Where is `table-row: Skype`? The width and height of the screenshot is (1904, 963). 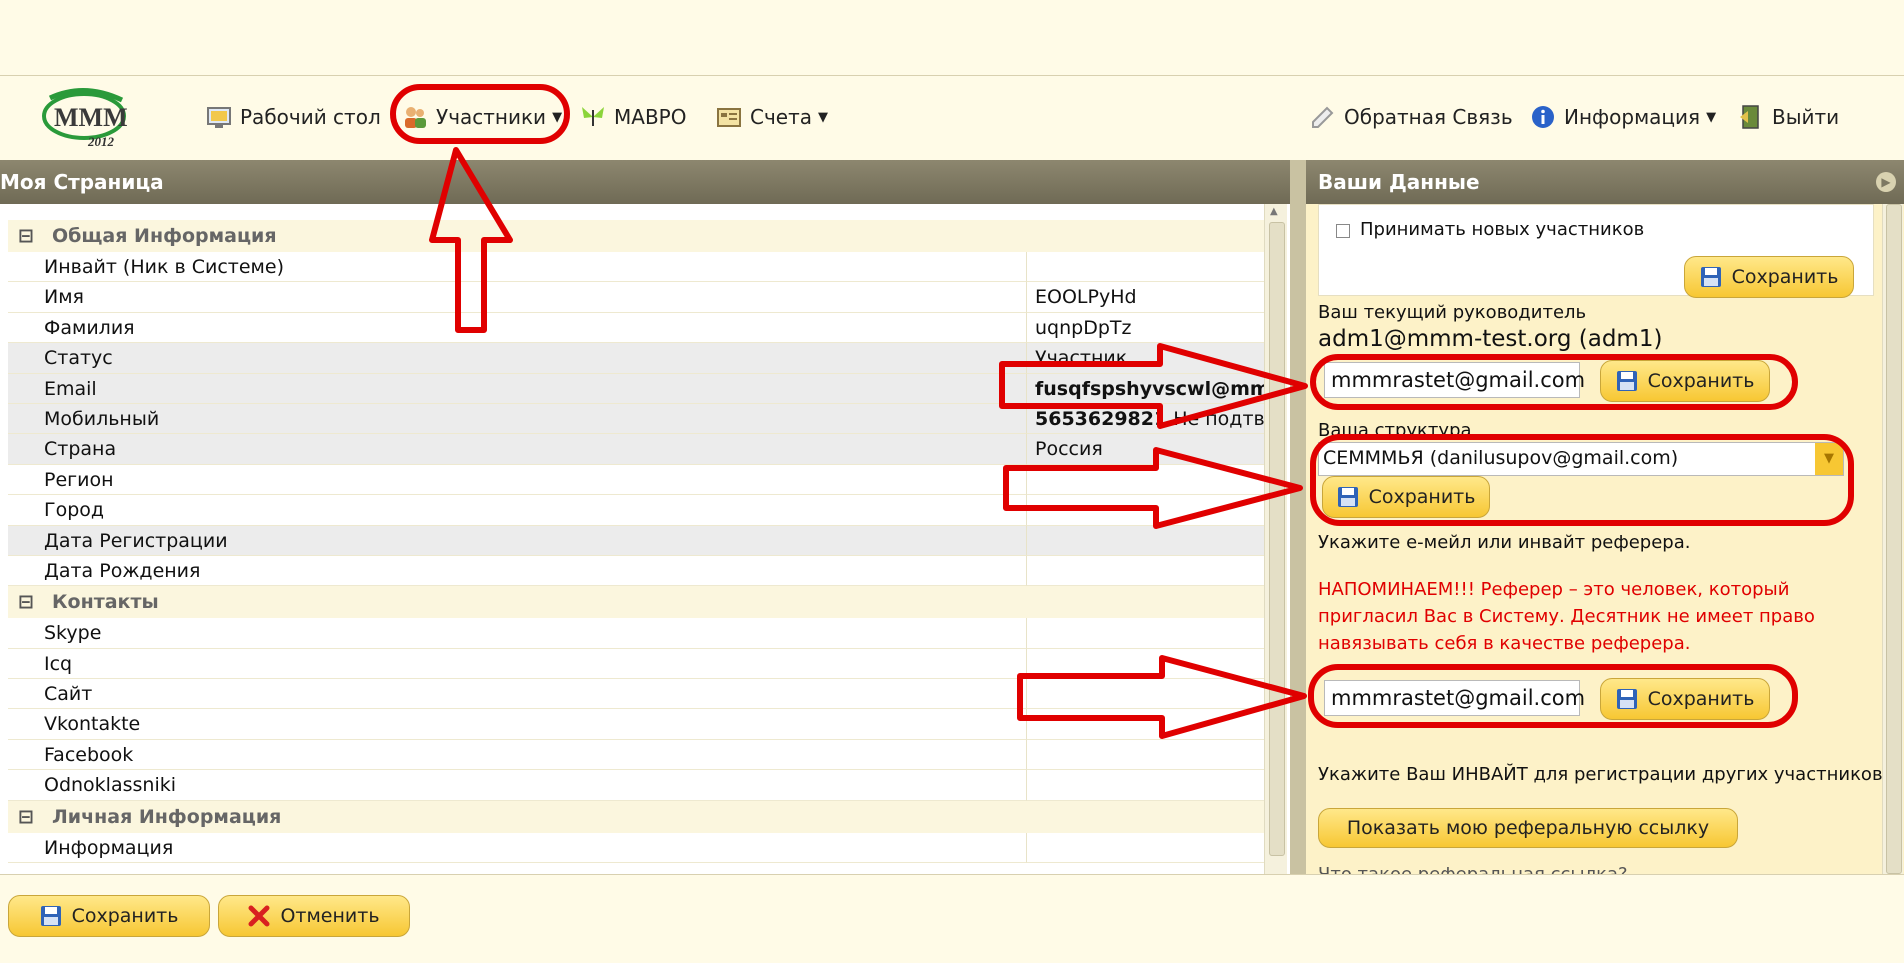
table-row: Skype is located at coordinates (636, 633).